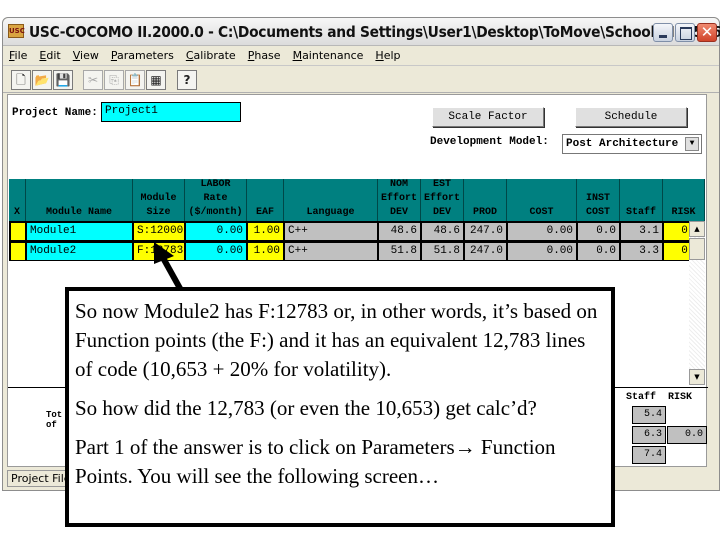 The height and width of the screenshot is (540, 720). What do you see at coordinates (697, 303) in the screenshot?
I see `grid-vertical-scrollbar: ▲ ▼` at bounding box center [697, 303].